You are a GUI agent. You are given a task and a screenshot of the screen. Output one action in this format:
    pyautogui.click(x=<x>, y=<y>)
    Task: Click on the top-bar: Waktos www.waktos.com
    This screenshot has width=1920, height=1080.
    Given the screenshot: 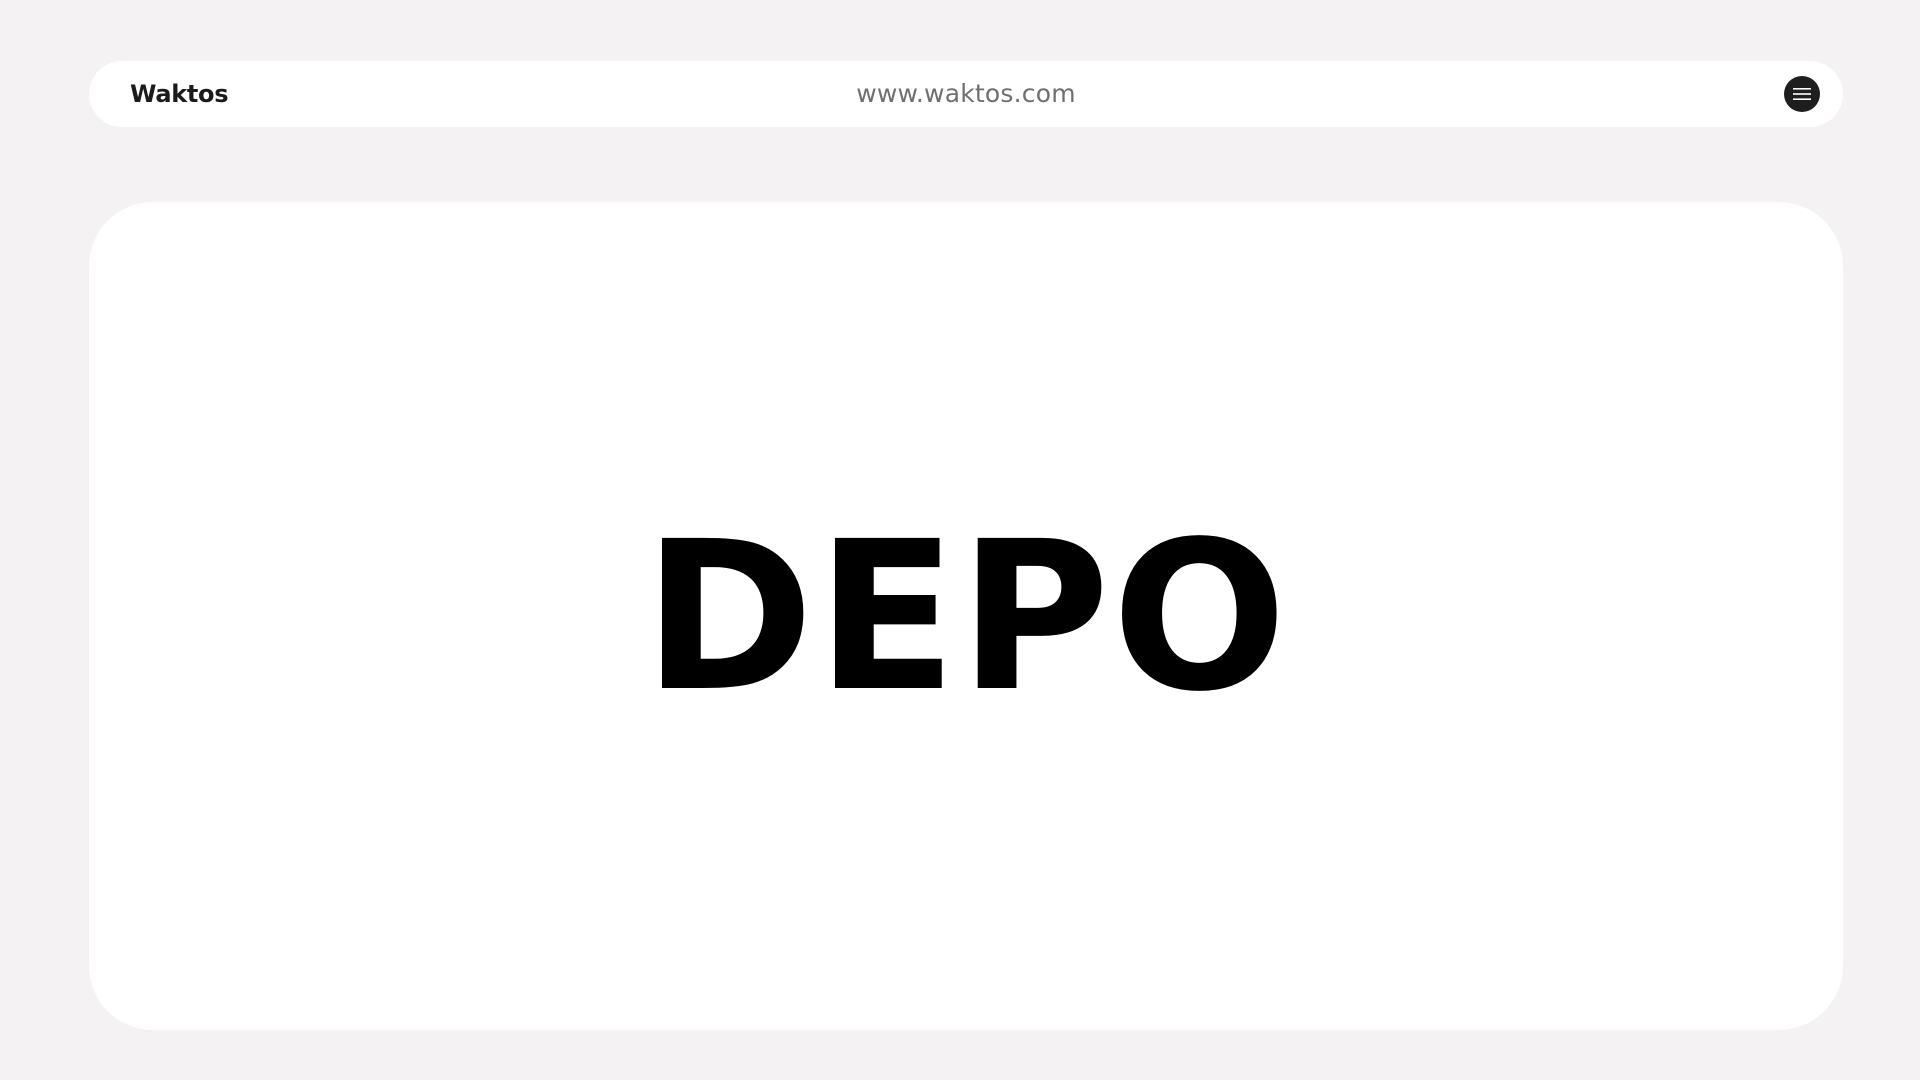 What is the action you would take?
    pyautogui.click(x=966, y=94)
    